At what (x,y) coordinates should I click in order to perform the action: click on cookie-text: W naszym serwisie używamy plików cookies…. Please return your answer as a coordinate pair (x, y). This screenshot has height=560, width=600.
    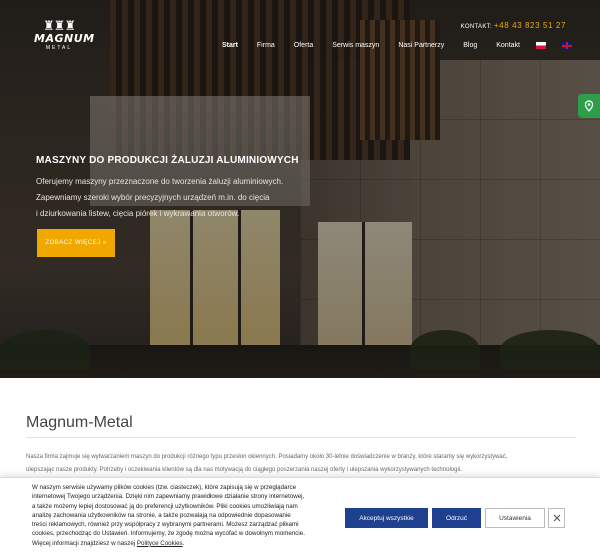
    Looking at the image, I should click on (182, 515).